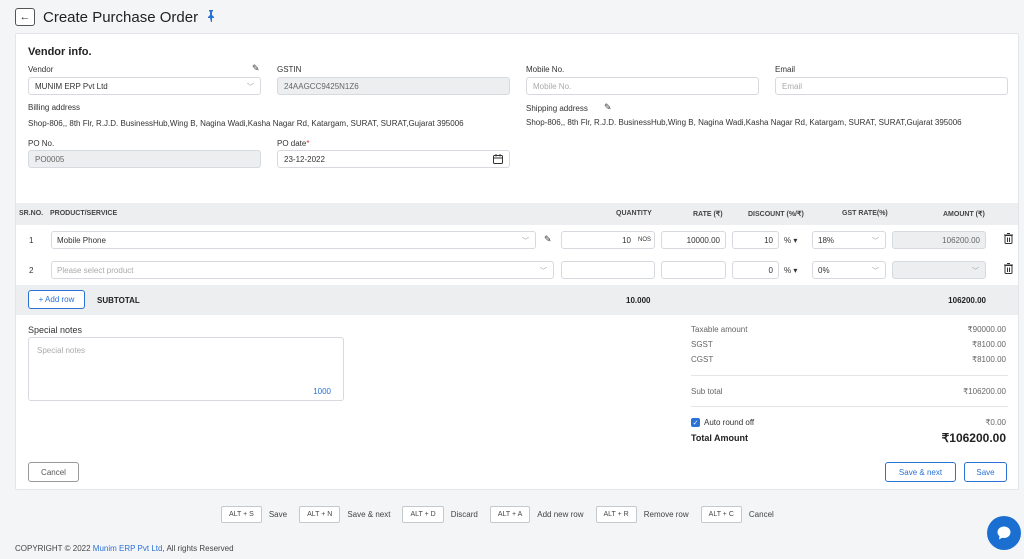  Describe the element at coordinates (144, 86) in the screenshot. I see `vendor-select: MUNIM ERP Pvt Ltd ﹀` at that location.